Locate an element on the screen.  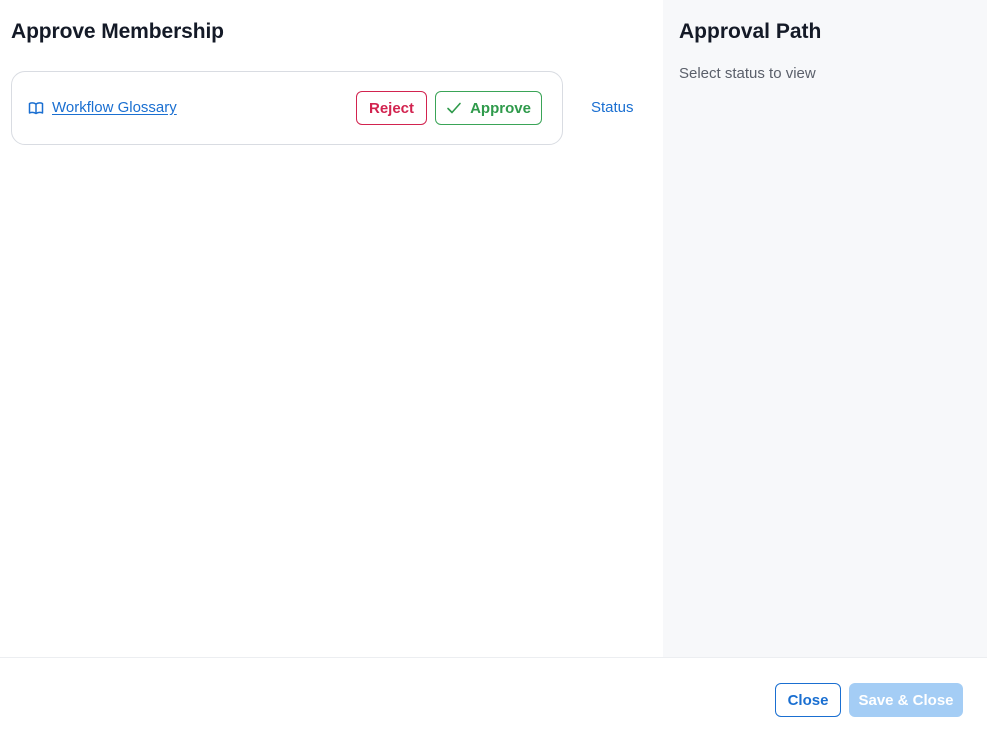
page-title: Approve Membership is located at coordinates (117, 31).